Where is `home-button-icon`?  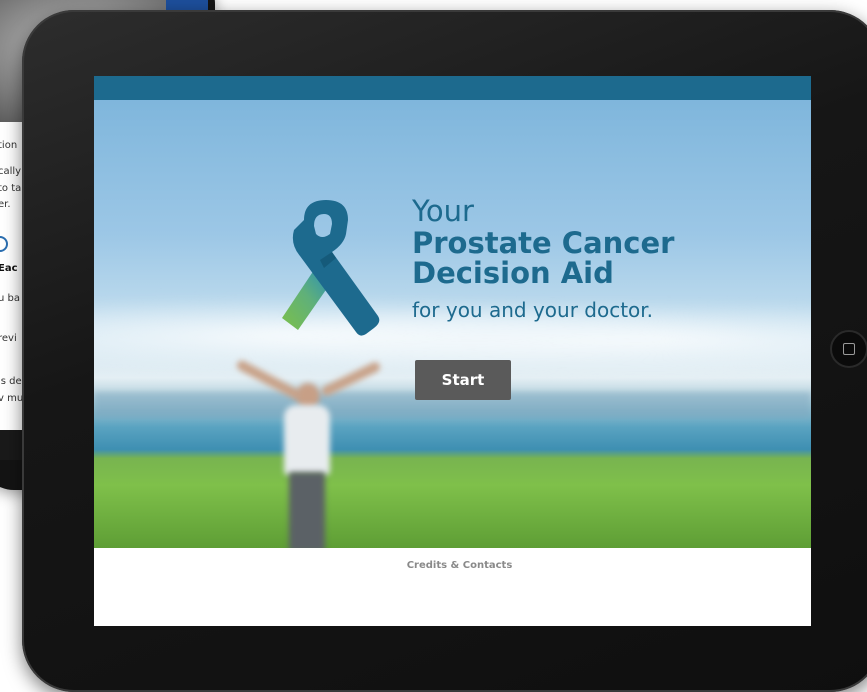 home-button-icon is located at coordinates (849, 349).